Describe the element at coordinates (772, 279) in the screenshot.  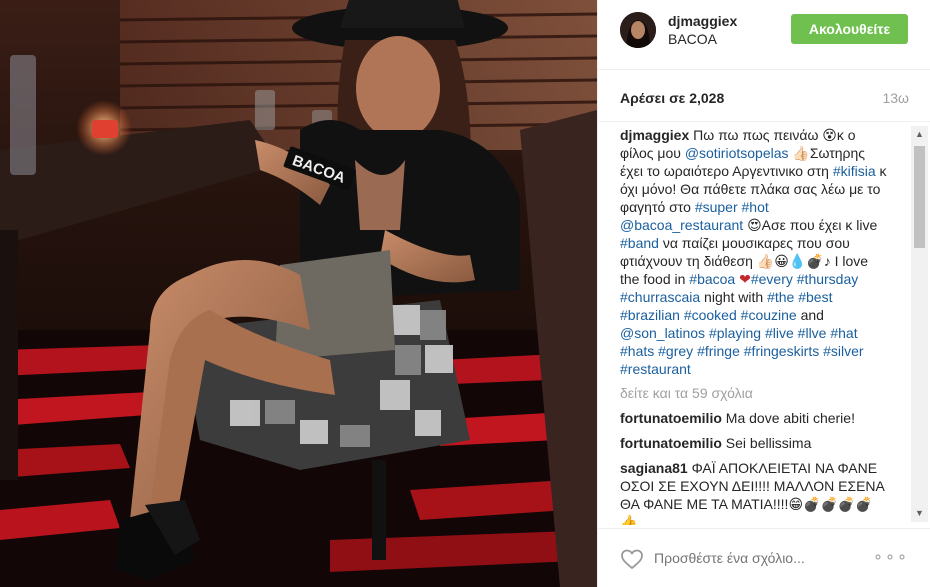
I see `hashtag-link: #every` at that location.